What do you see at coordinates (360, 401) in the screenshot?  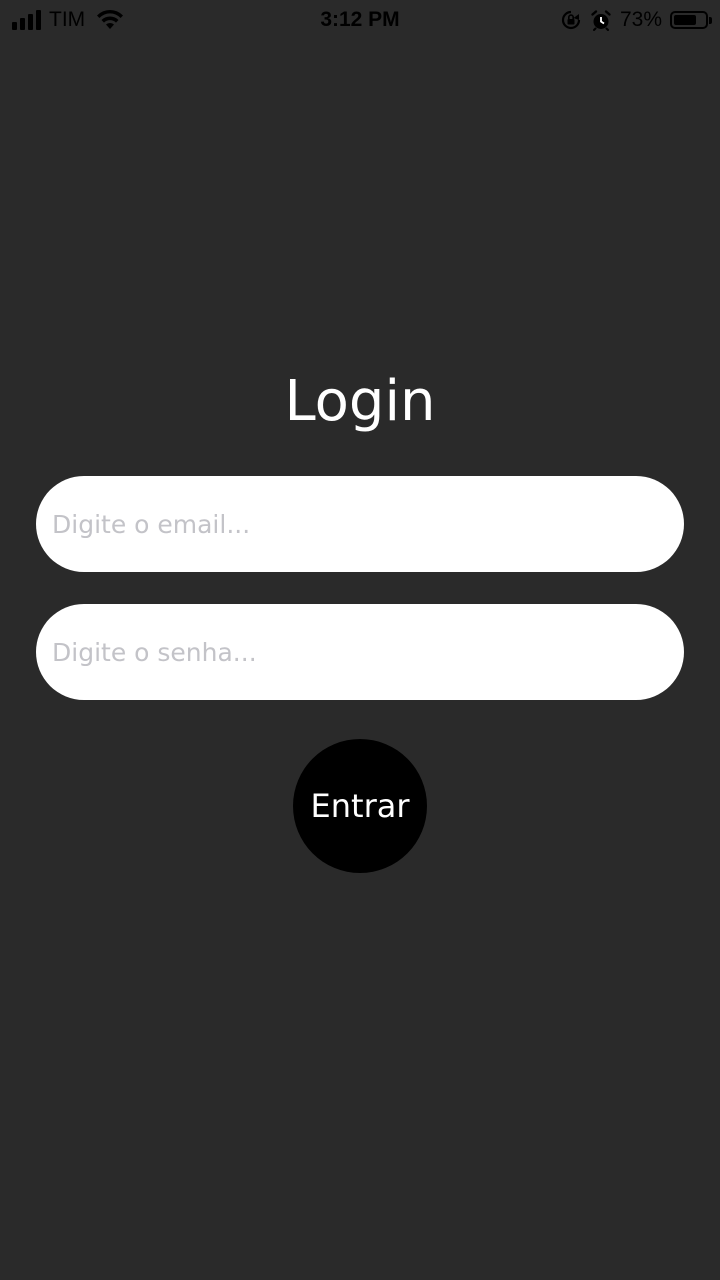 I see `page-title: Login` at bounding box center [360, 401].